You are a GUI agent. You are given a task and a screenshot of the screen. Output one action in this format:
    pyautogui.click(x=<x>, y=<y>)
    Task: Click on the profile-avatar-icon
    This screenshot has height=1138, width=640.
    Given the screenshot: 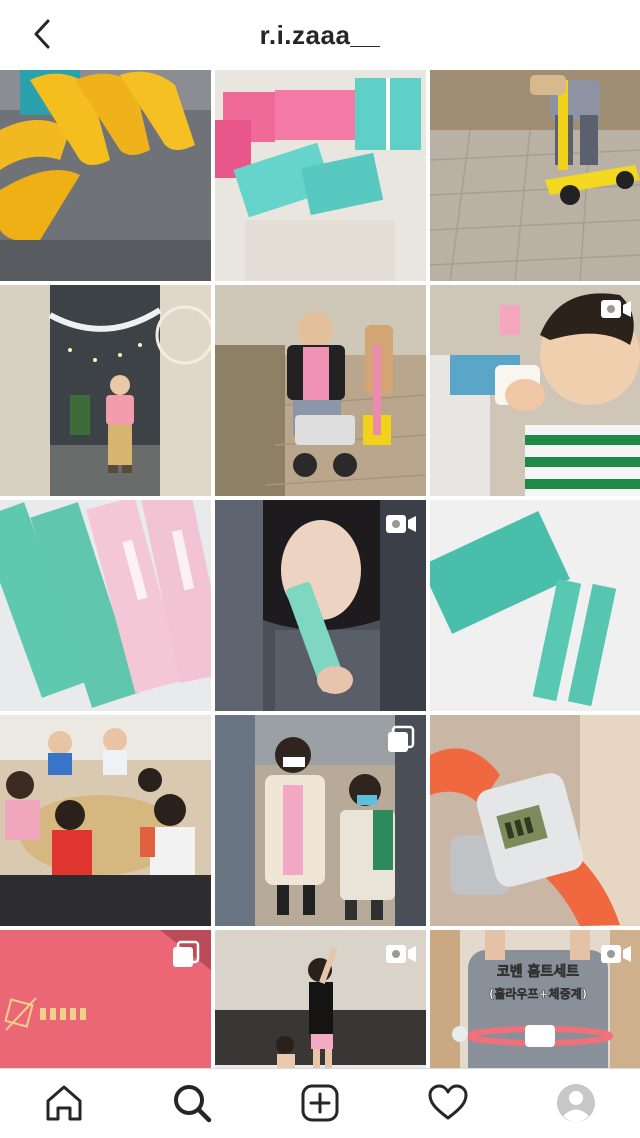 What is the action you would take?
    pyautogui.click(x=576, y=1103)
    